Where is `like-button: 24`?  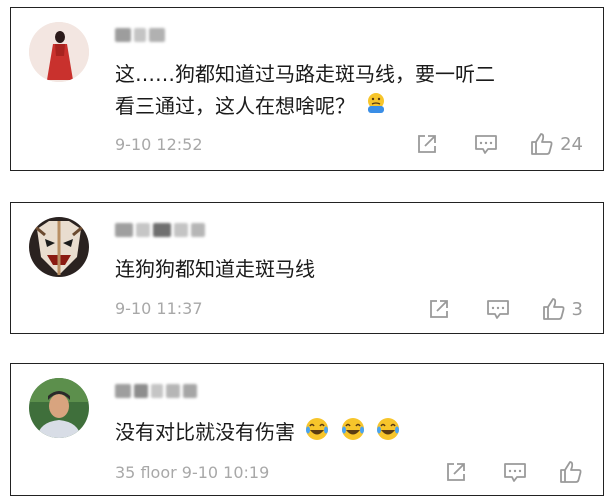 like-button: 24 is located at coordinates (556, 144).